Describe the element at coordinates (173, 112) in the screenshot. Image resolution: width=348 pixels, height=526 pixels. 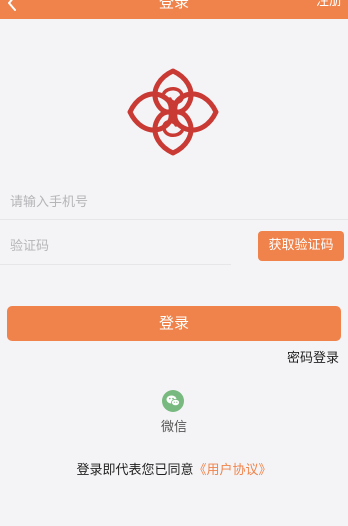
I see `quatrefoil-logo-icon` at that location.